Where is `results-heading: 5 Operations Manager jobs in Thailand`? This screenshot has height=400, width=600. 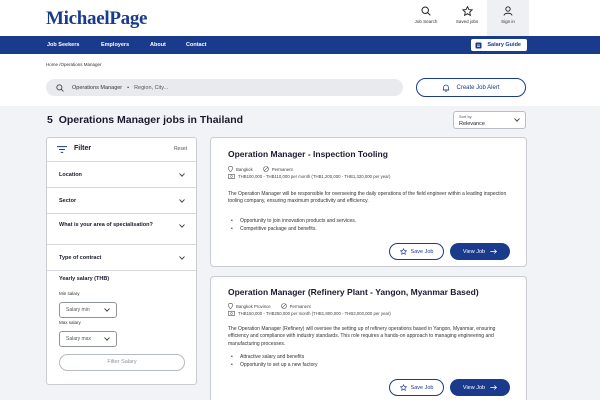 results-heading: 5 Operations Manager jobs in Thailand is located at coordinates (145, 120).